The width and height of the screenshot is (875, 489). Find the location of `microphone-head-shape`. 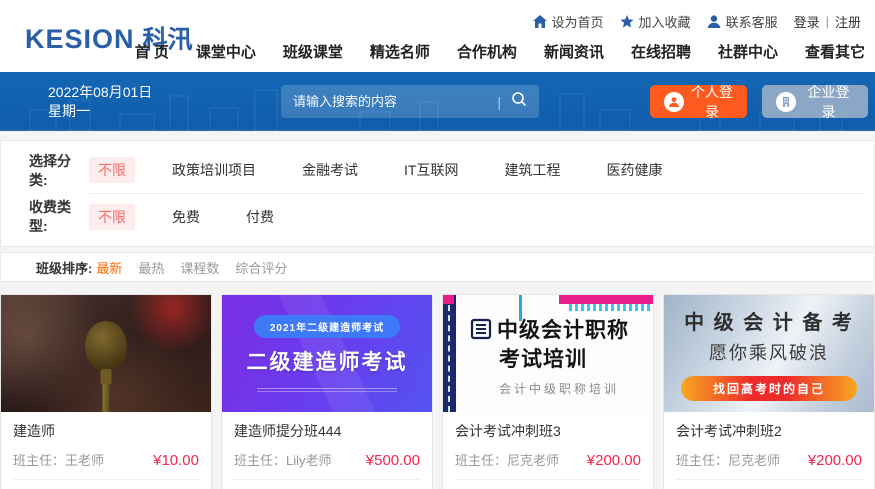

microphone-head-shape is located at coordinates (106, 345).